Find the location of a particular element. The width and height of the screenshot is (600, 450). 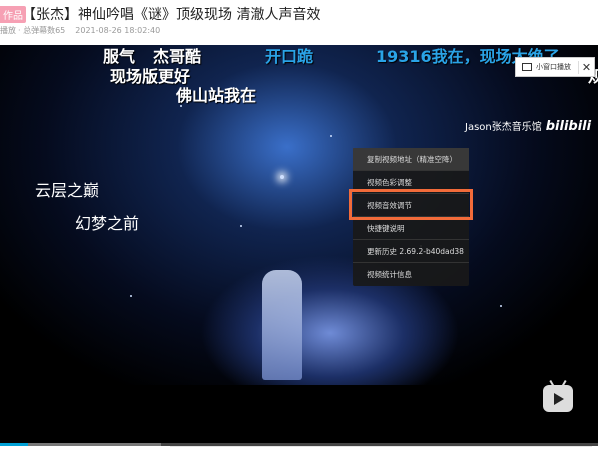

performer is located at coordinates (282, 325).